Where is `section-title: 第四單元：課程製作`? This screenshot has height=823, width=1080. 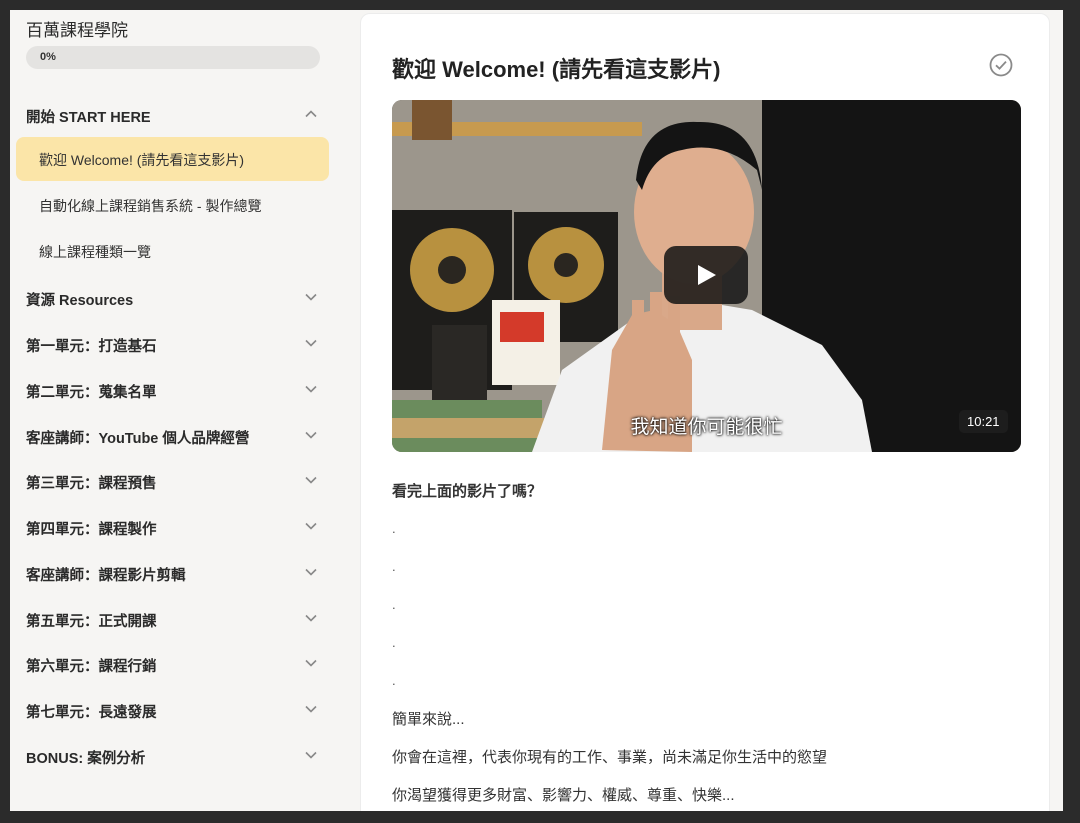
section-title: 第四單元：課程製作 is located at coordinates (91, 530).